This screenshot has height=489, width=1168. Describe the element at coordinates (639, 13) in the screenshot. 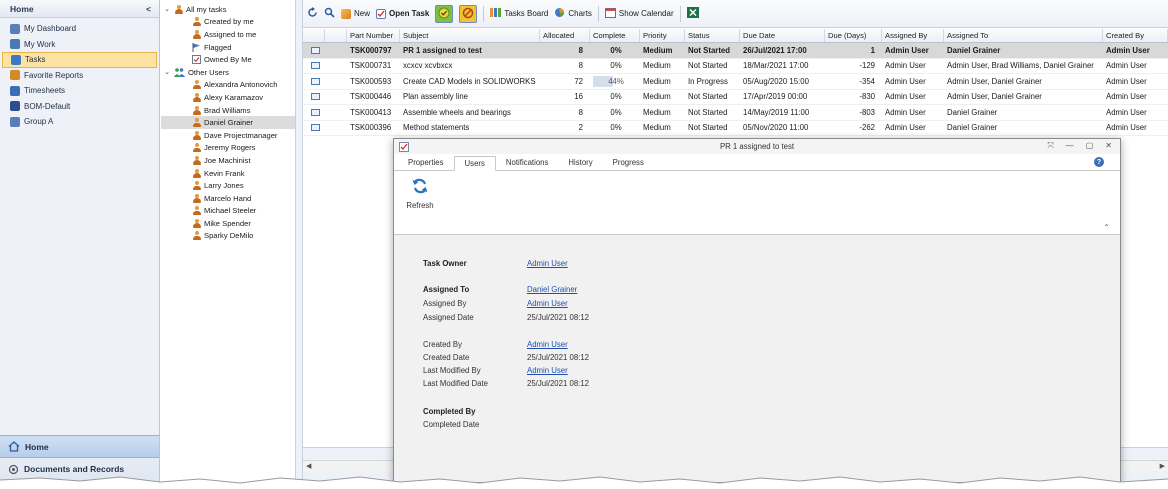

I see `show-calendar-button: Show Calendar` at that location.